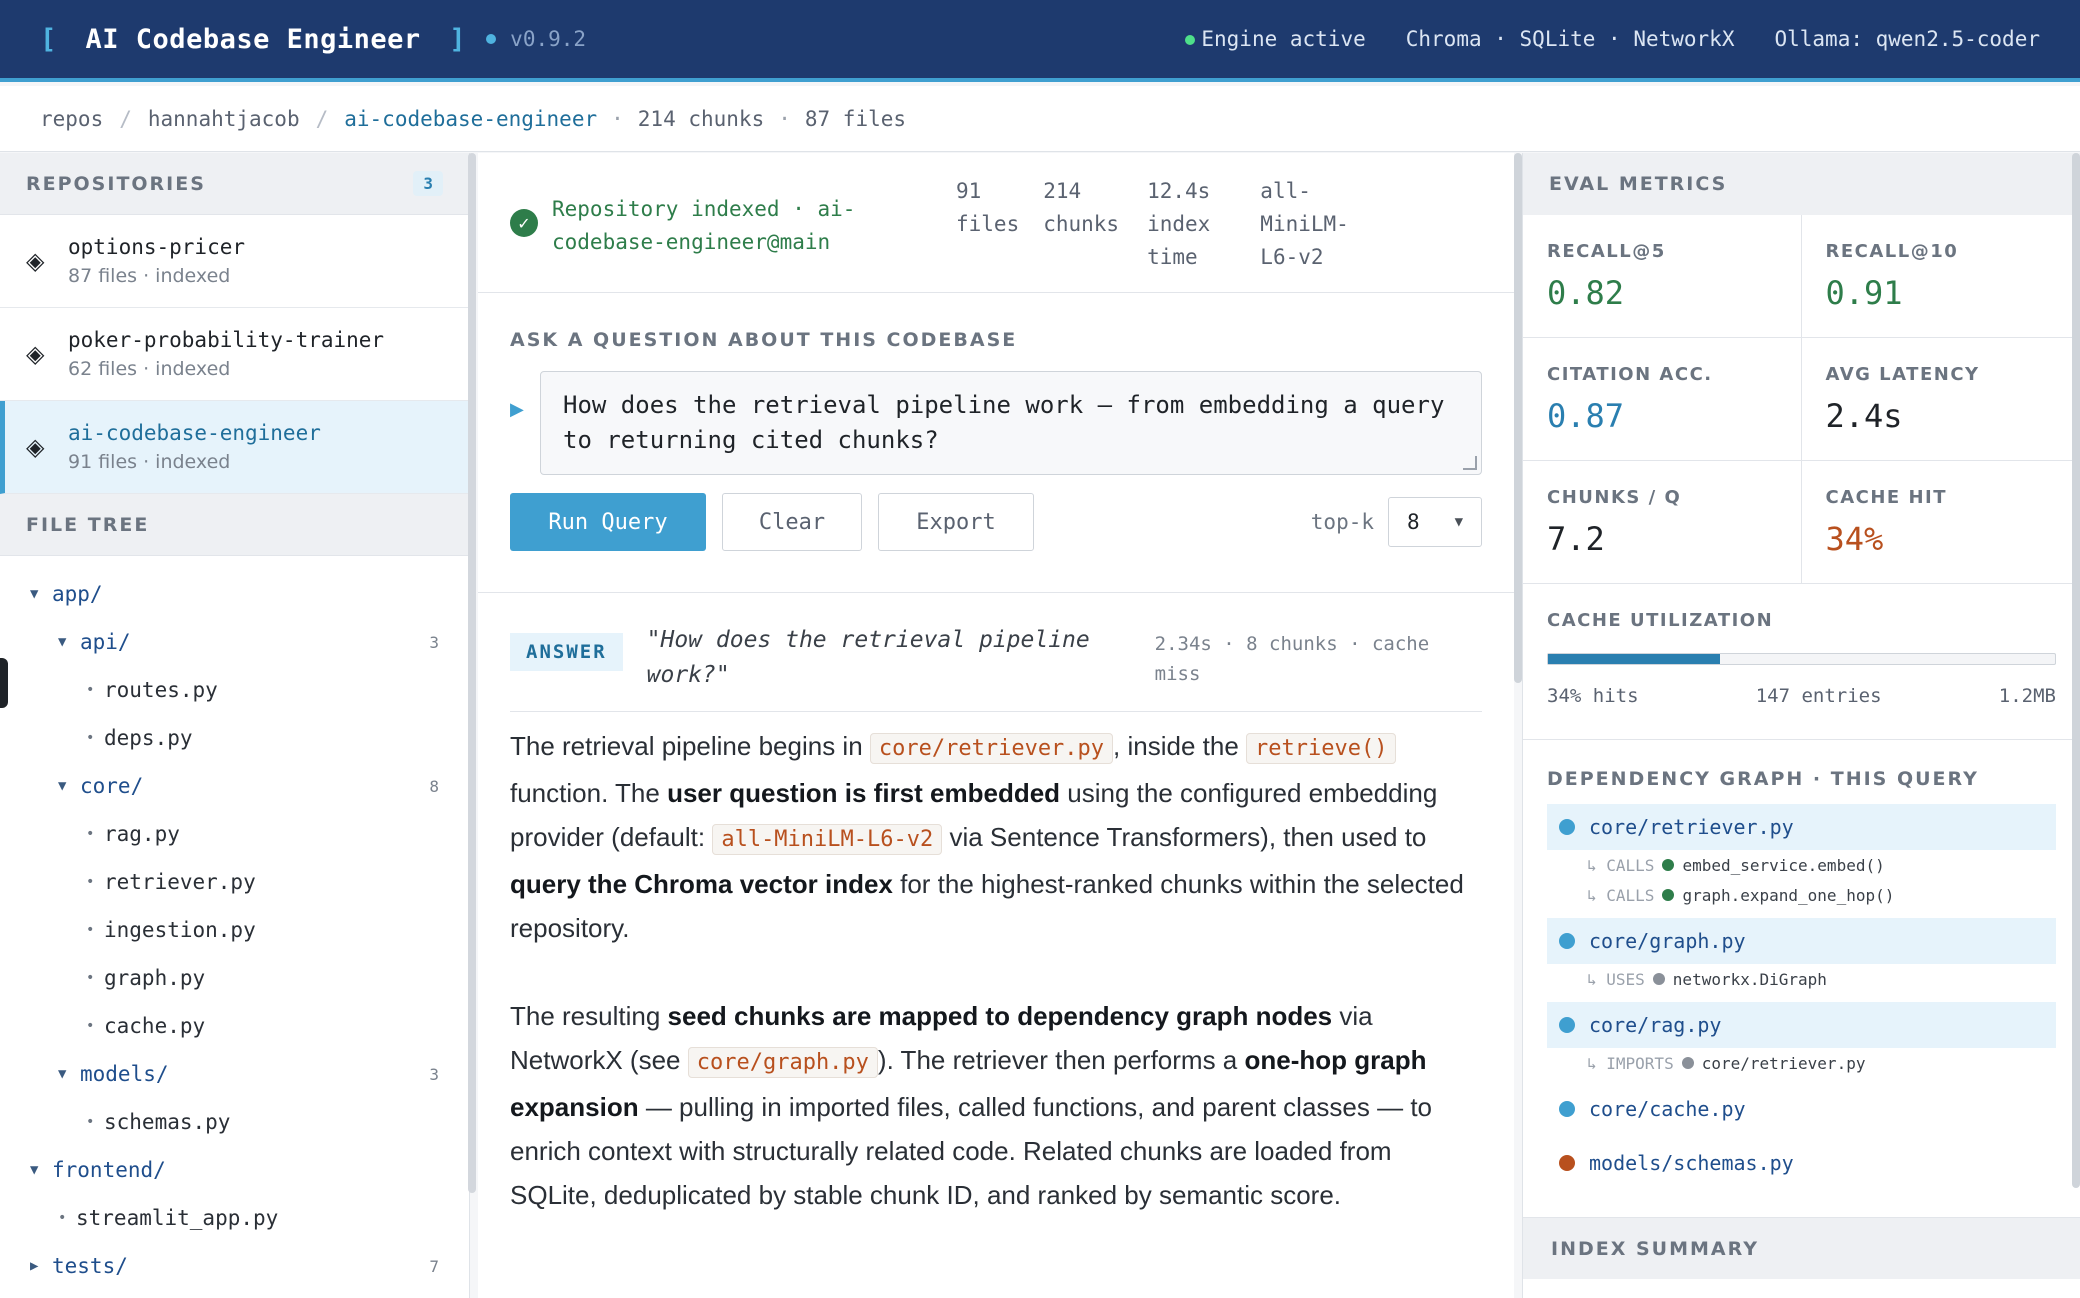 This screenshot has width=2080, height=1298. I want to click on dependency-node-name: core/cache.py, so click(1667, 1109).